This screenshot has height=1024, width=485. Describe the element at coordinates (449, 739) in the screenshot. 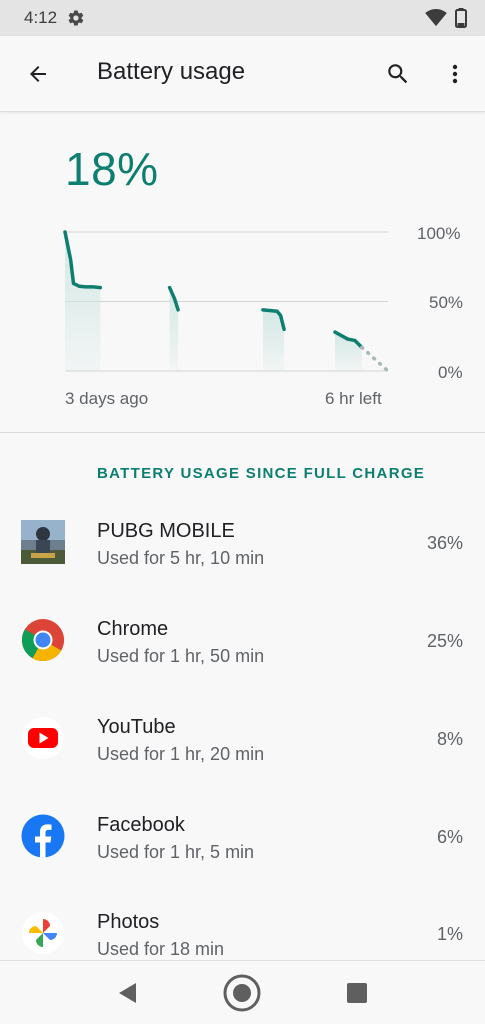

I see `app-usage-percent: 8%` at that location.